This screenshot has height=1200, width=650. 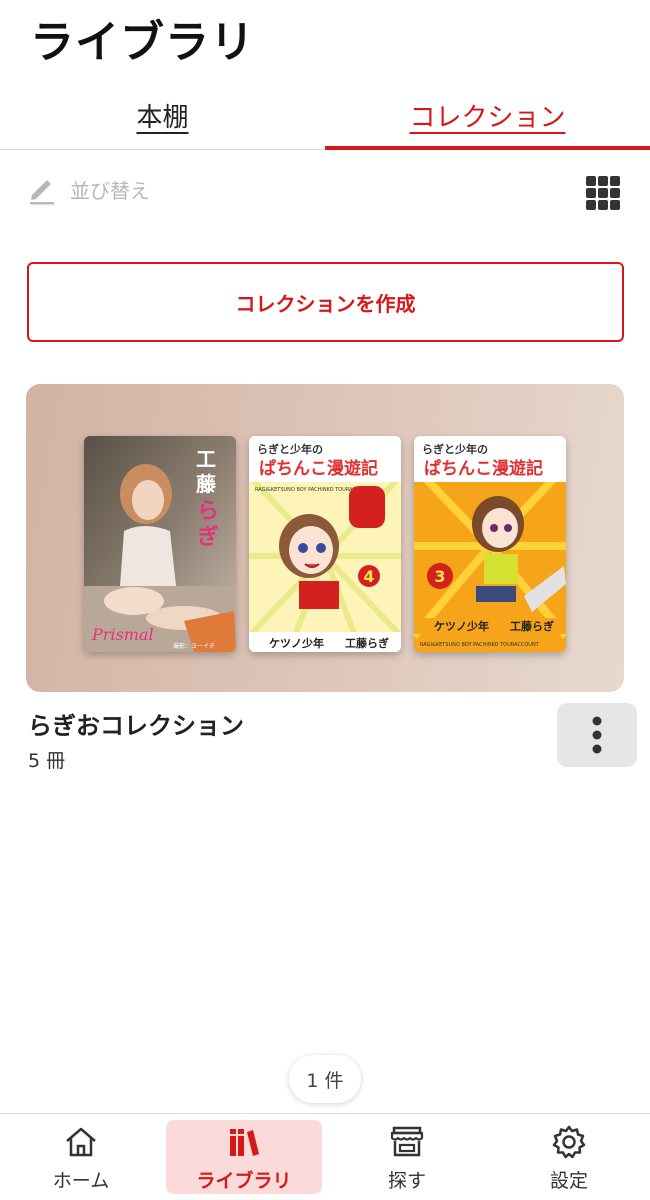 I want to click on nav-label: 設定, so click(x=568, y=1181).